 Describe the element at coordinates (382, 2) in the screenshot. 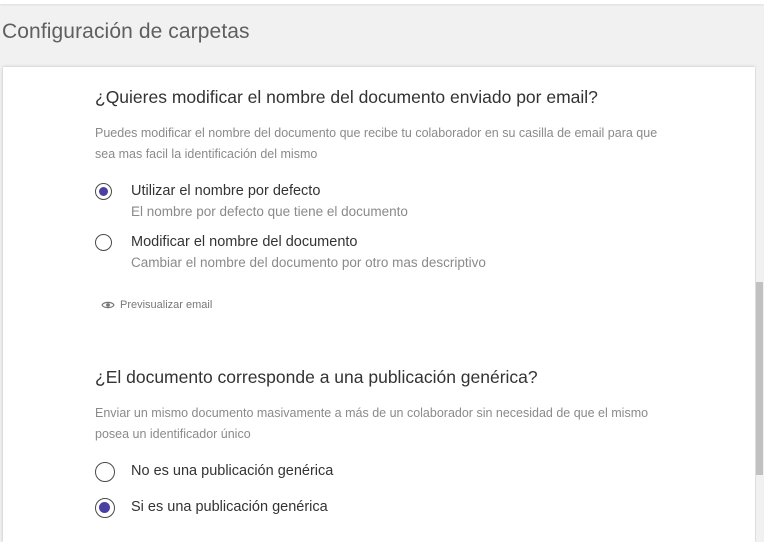

I see `top-bar` at that location.